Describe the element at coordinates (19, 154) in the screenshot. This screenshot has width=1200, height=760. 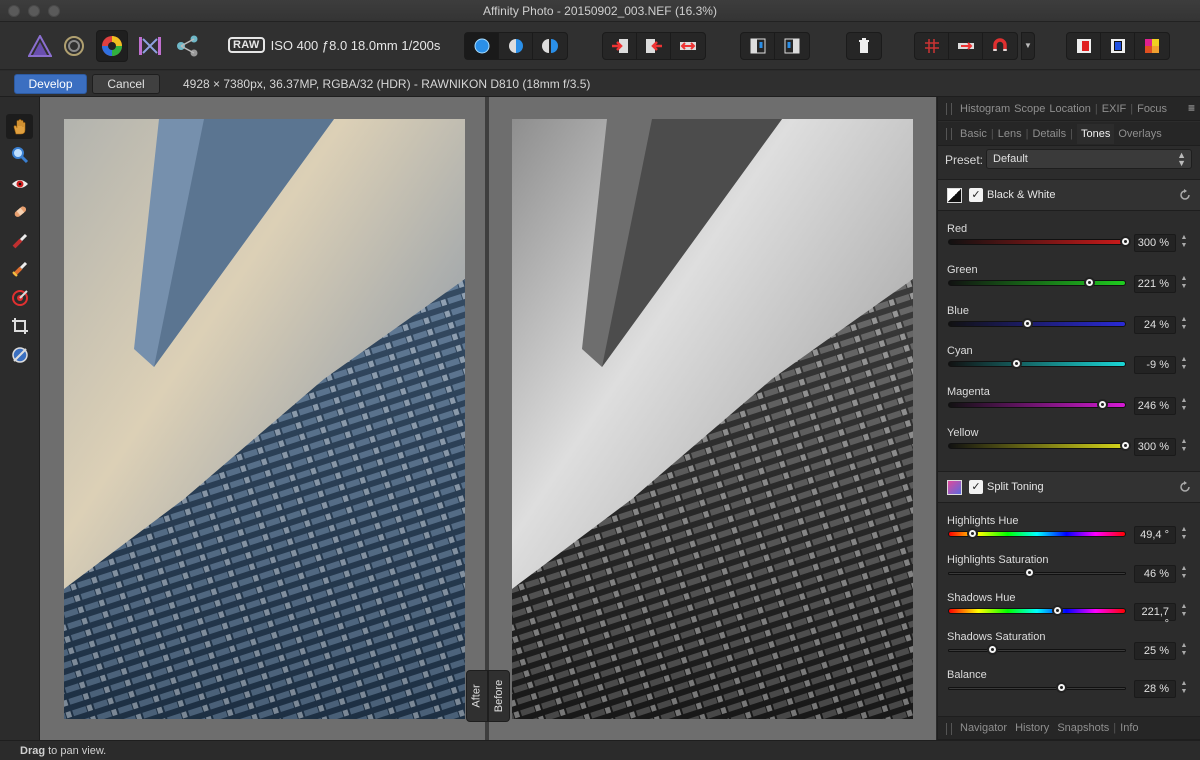
I see `zoom-tool-button` at that location.